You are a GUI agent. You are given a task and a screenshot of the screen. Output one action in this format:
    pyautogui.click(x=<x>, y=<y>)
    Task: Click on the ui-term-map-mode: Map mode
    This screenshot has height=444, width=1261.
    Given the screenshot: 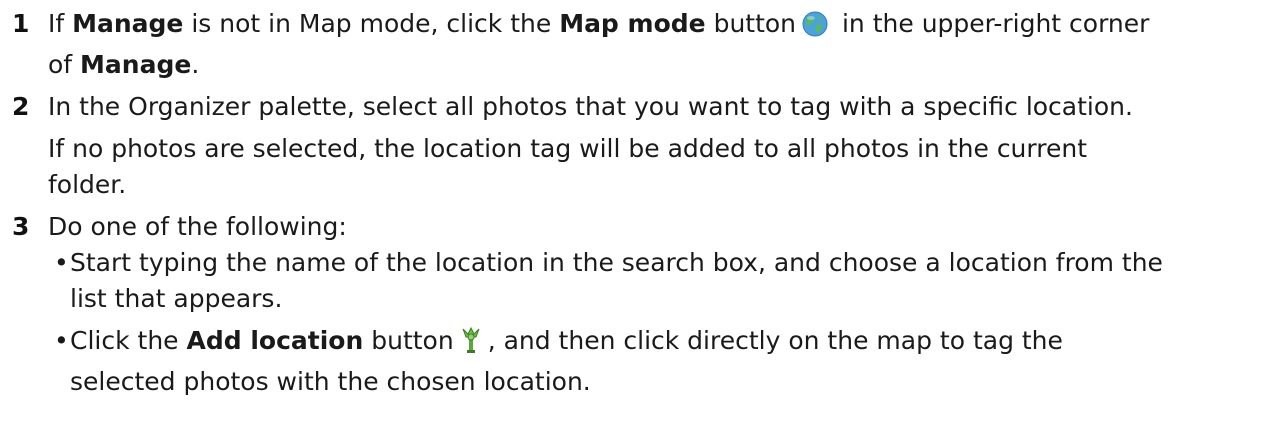 What is the action you would take?
    pyautogui.click(x=632, y=23)
    